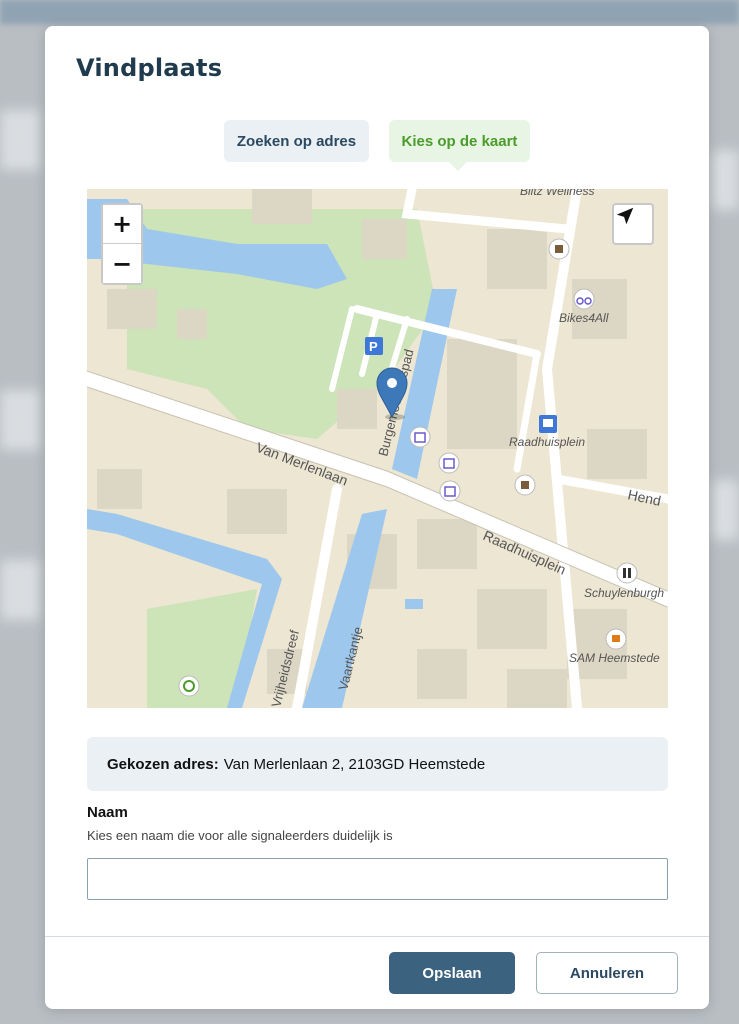 The height and width of the screenshot is (1024, 739). What do you see at coordinates (625, 216) in the screenshot?
I see `navigation-arrow-icon` at bounding box center [625, 216].